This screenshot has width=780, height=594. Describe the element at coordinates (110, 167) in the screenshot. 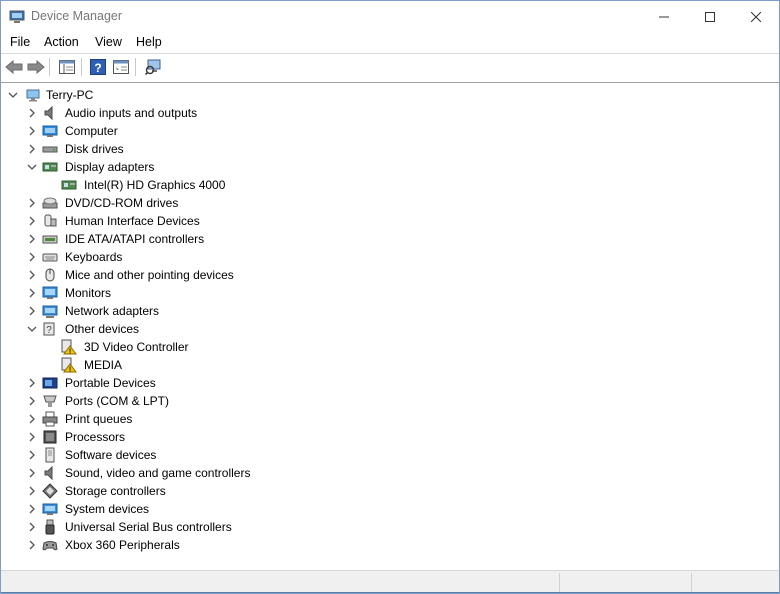

I see `tree-category-label: Display adapters` at that location.